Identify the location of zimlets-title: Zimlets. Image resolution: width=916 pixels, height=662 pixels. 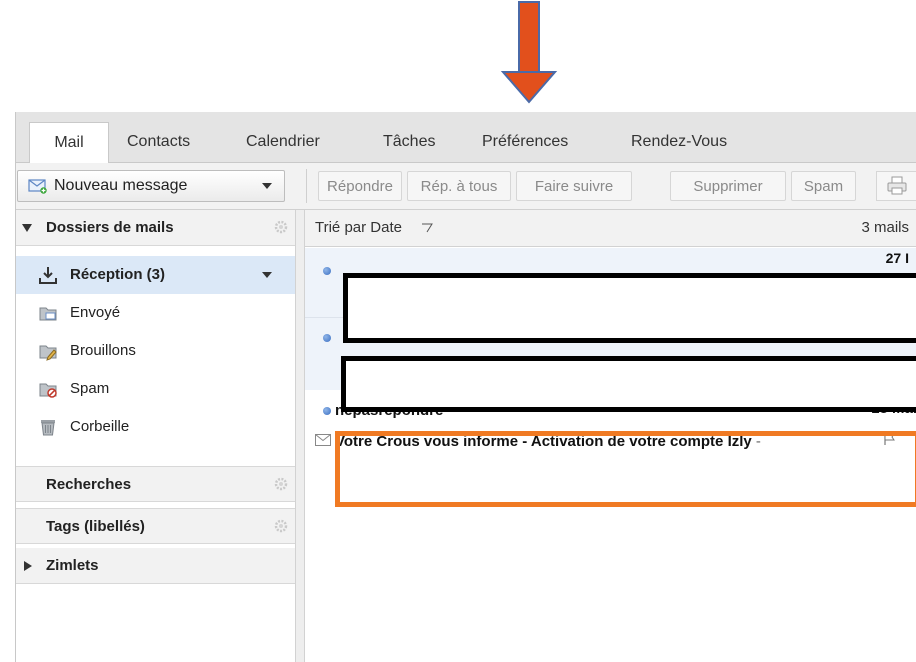
(72, 565).